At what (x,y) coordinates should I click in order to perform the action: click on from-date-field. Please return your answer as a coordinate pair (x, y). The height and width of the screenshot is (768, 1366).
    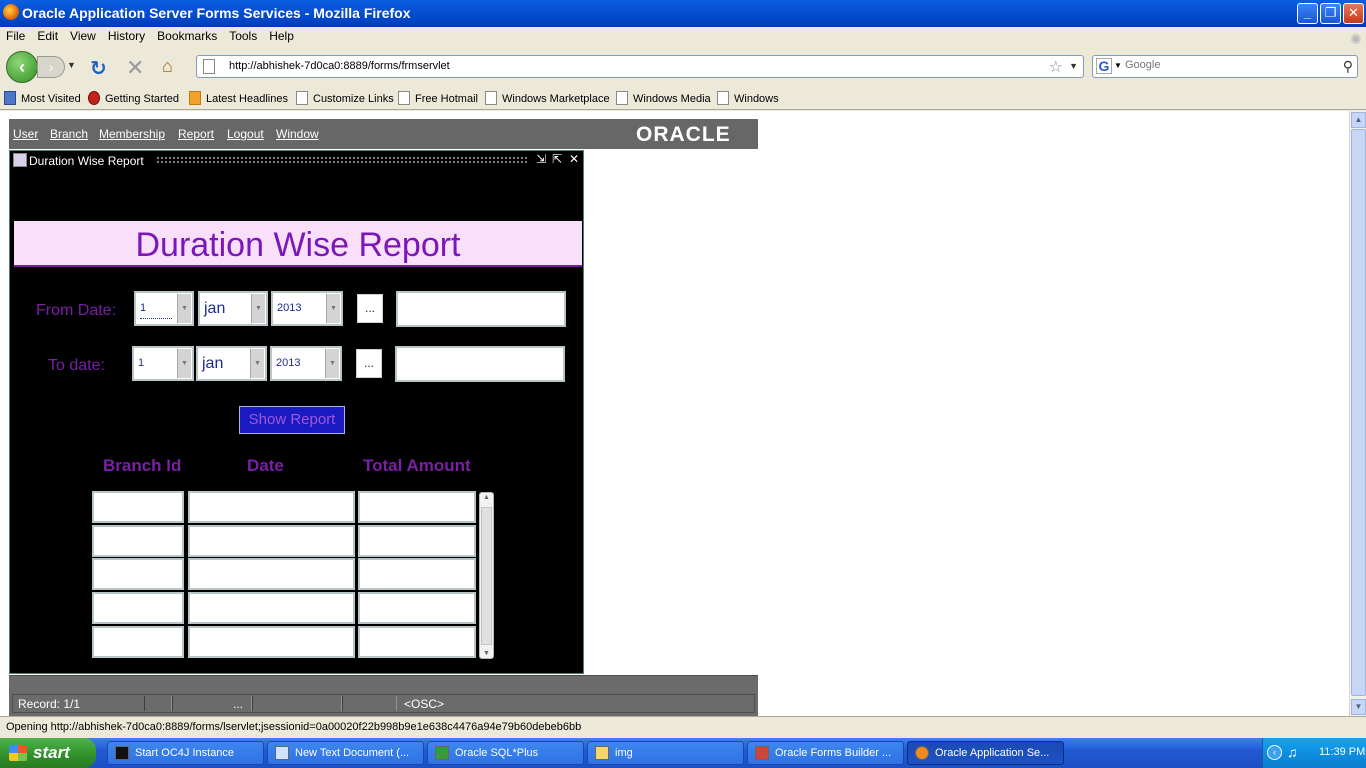
    Looking at the image, I should click on (481, 309).